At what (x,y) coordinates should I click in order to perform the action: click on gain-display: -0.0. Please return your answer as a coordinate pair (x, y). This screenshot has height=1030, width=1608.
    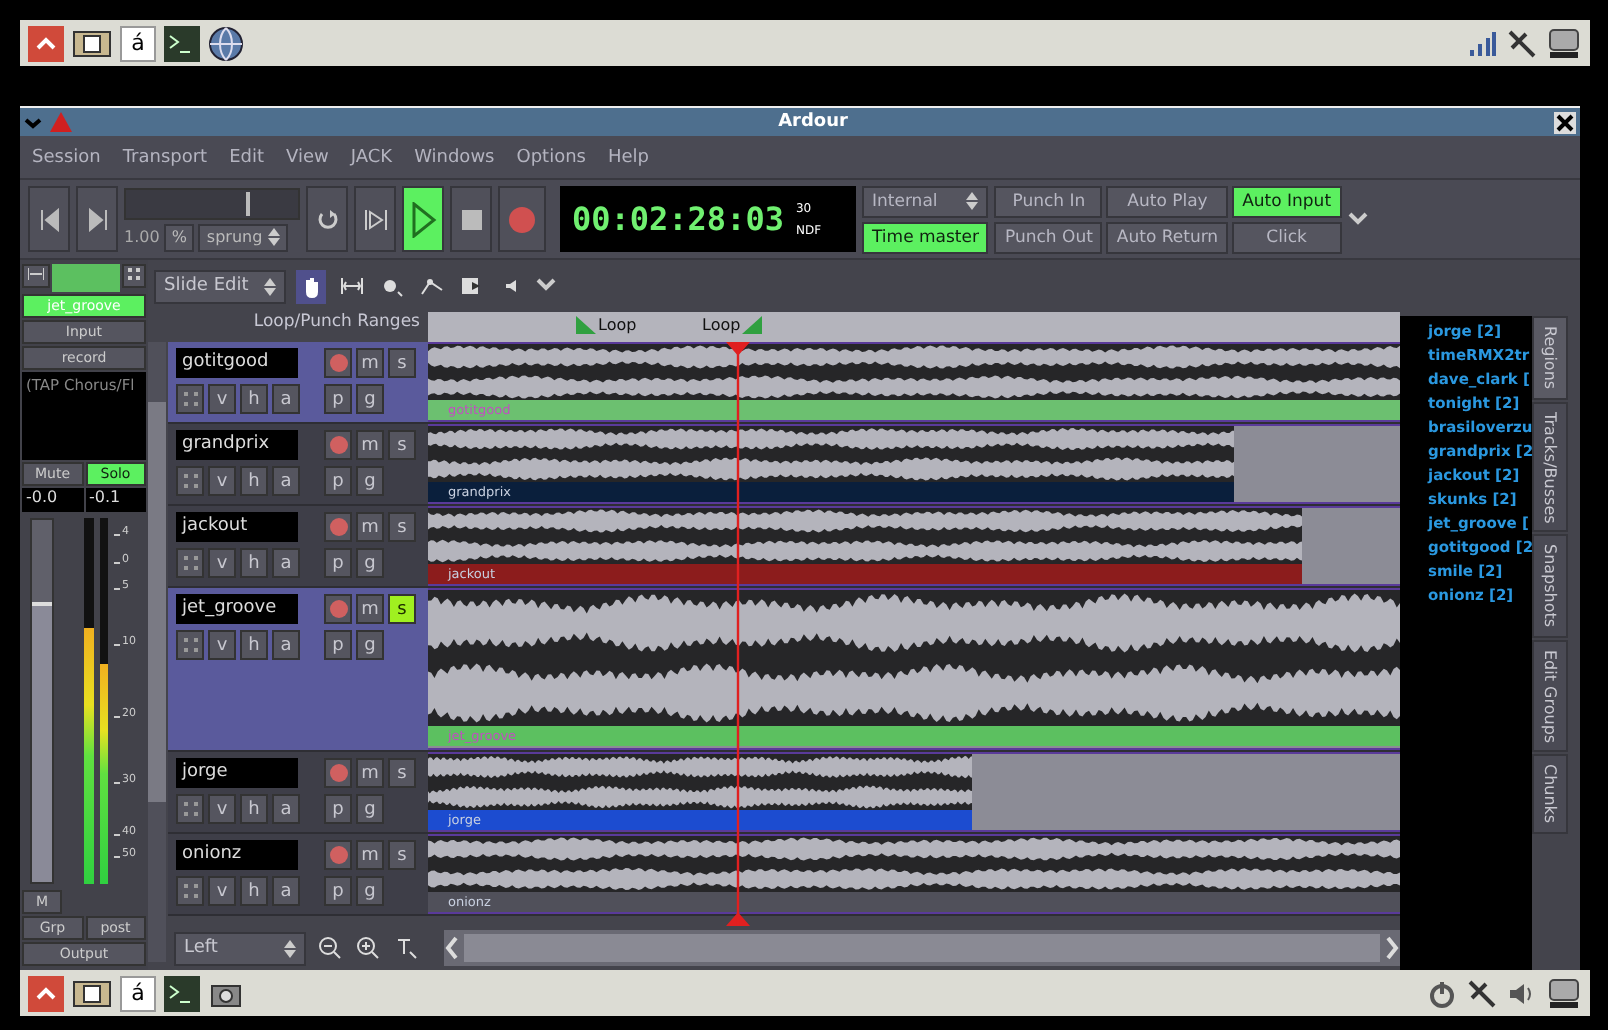
    Looking at the image, I should click on (52, 500).